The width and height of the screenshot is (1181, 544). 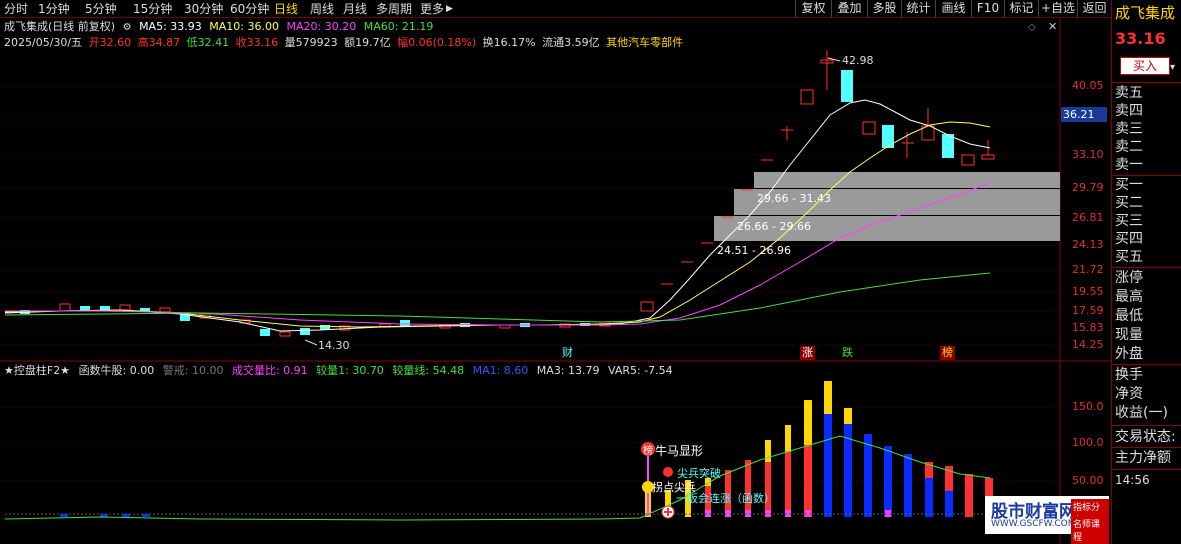 What do you see at coordinates (679, 451) in the screenshot?
I see `bull-signal-label: 牛马显形` at bounding box center [679, 451].